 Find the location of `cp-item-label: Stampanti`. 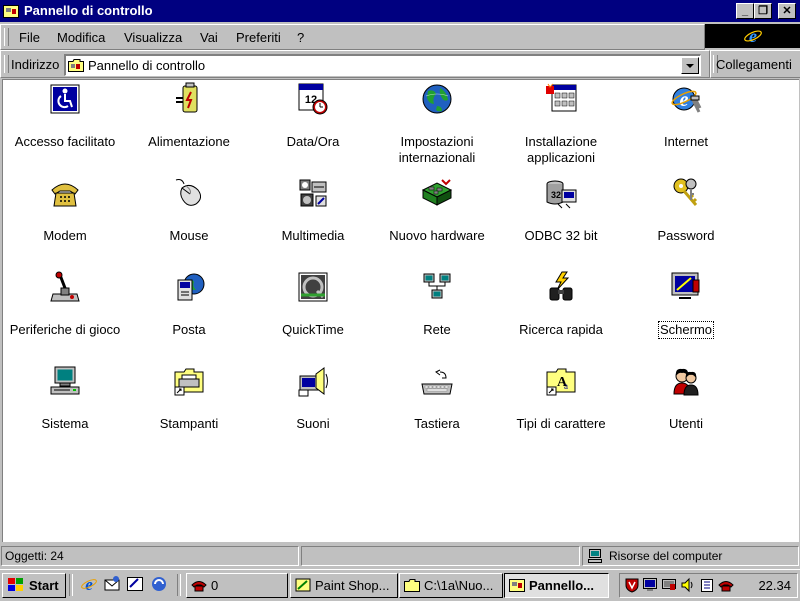

cp-item-label: Stampanti is located at coordinates (189, 423).